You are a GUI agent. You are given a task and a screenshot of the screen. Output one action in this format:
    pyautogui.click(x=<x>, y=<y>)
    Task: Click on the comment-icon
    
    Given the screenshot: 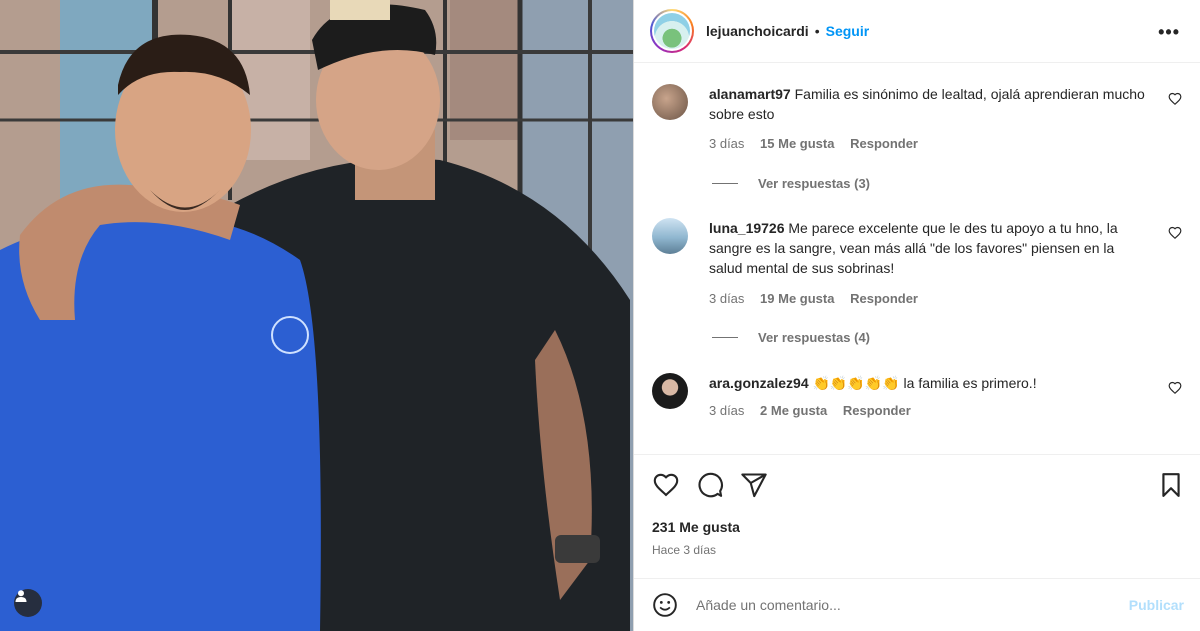 What is the action you would take?
    pyautogui.click(x=710, y=485)
    